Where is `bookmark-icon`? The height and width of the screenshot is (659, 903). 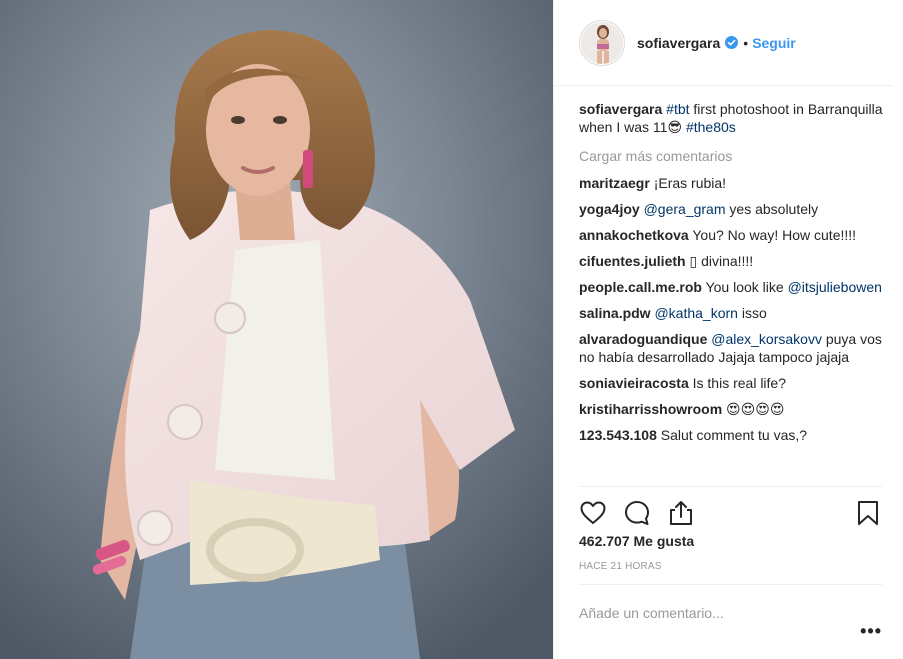
bookmark-icon is located at coordinates (868, 513).